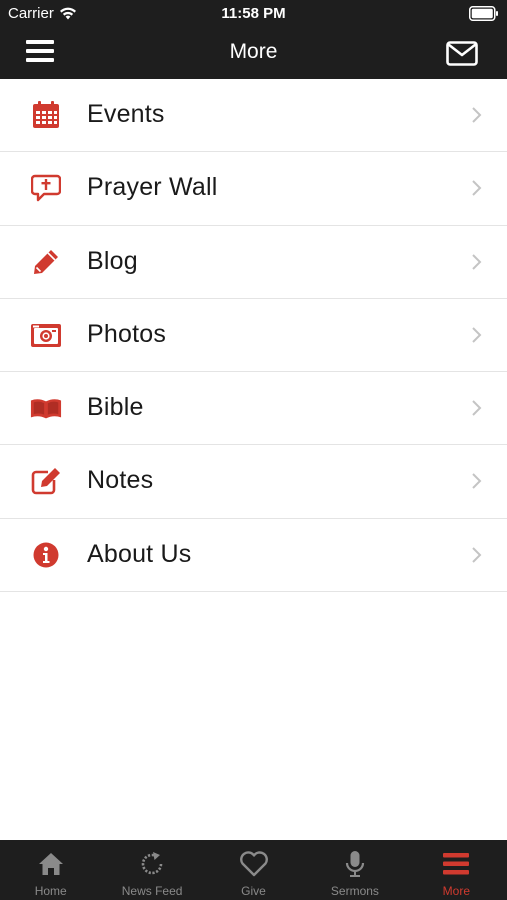 This screenshot has width=507, height=900. I want to click on tab-more: More, so click(456, 870).